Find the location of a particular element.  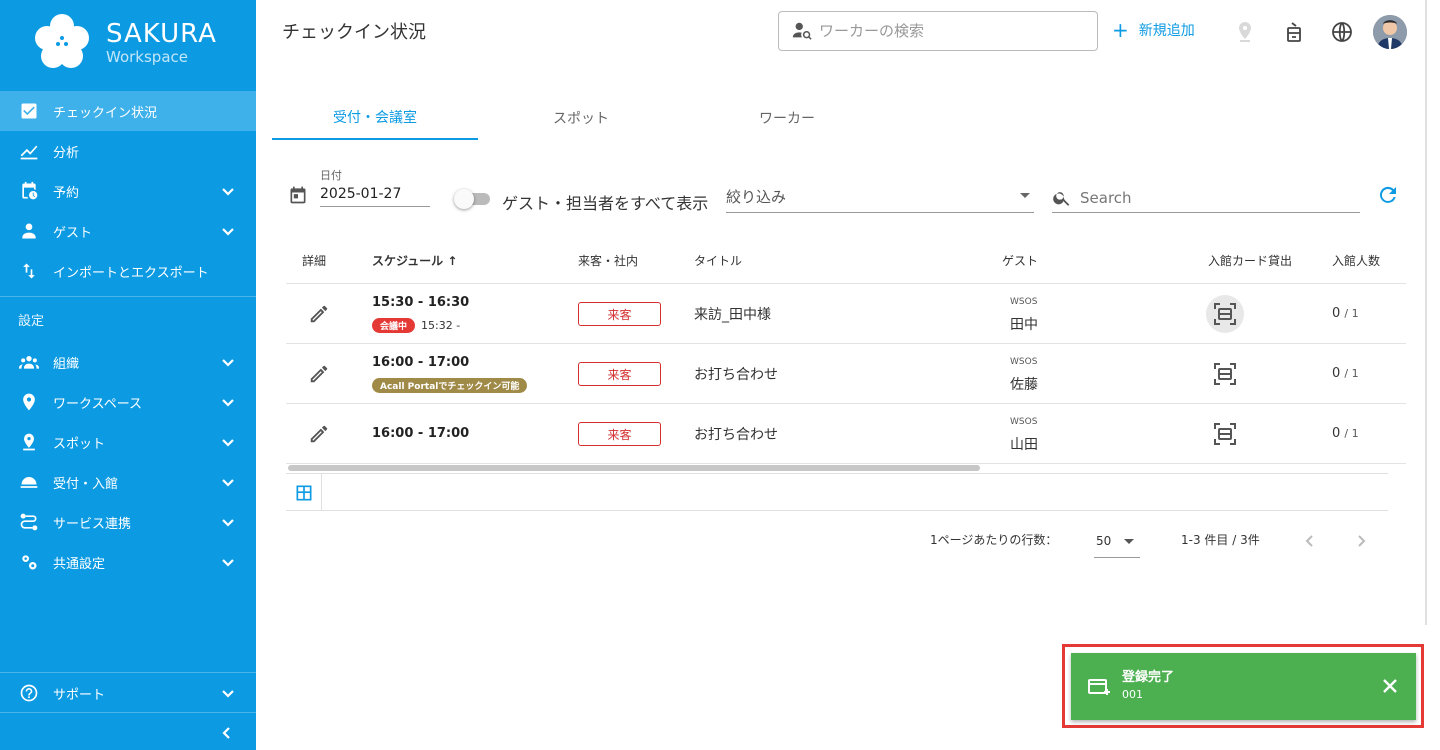

date-value: 2025-01-27 is located at coordinates (375, 196).